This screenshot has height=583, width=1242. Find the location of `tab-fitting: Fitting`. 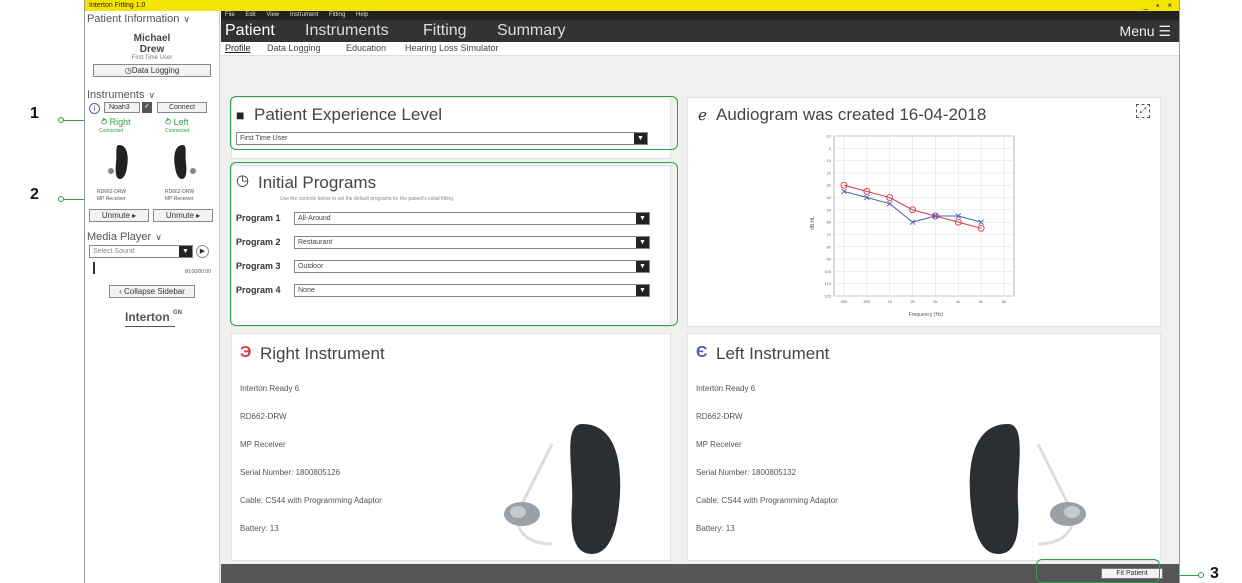

tab-fitting: Fitting is located at coordinates (445, 31).